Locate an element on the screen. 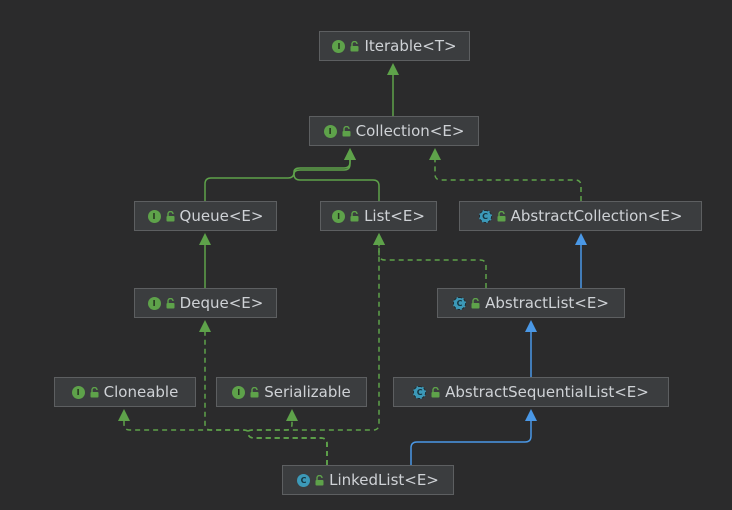 The image size is (732, 510). edge-abstractlist-to-list is located at coordinates (430, 260).